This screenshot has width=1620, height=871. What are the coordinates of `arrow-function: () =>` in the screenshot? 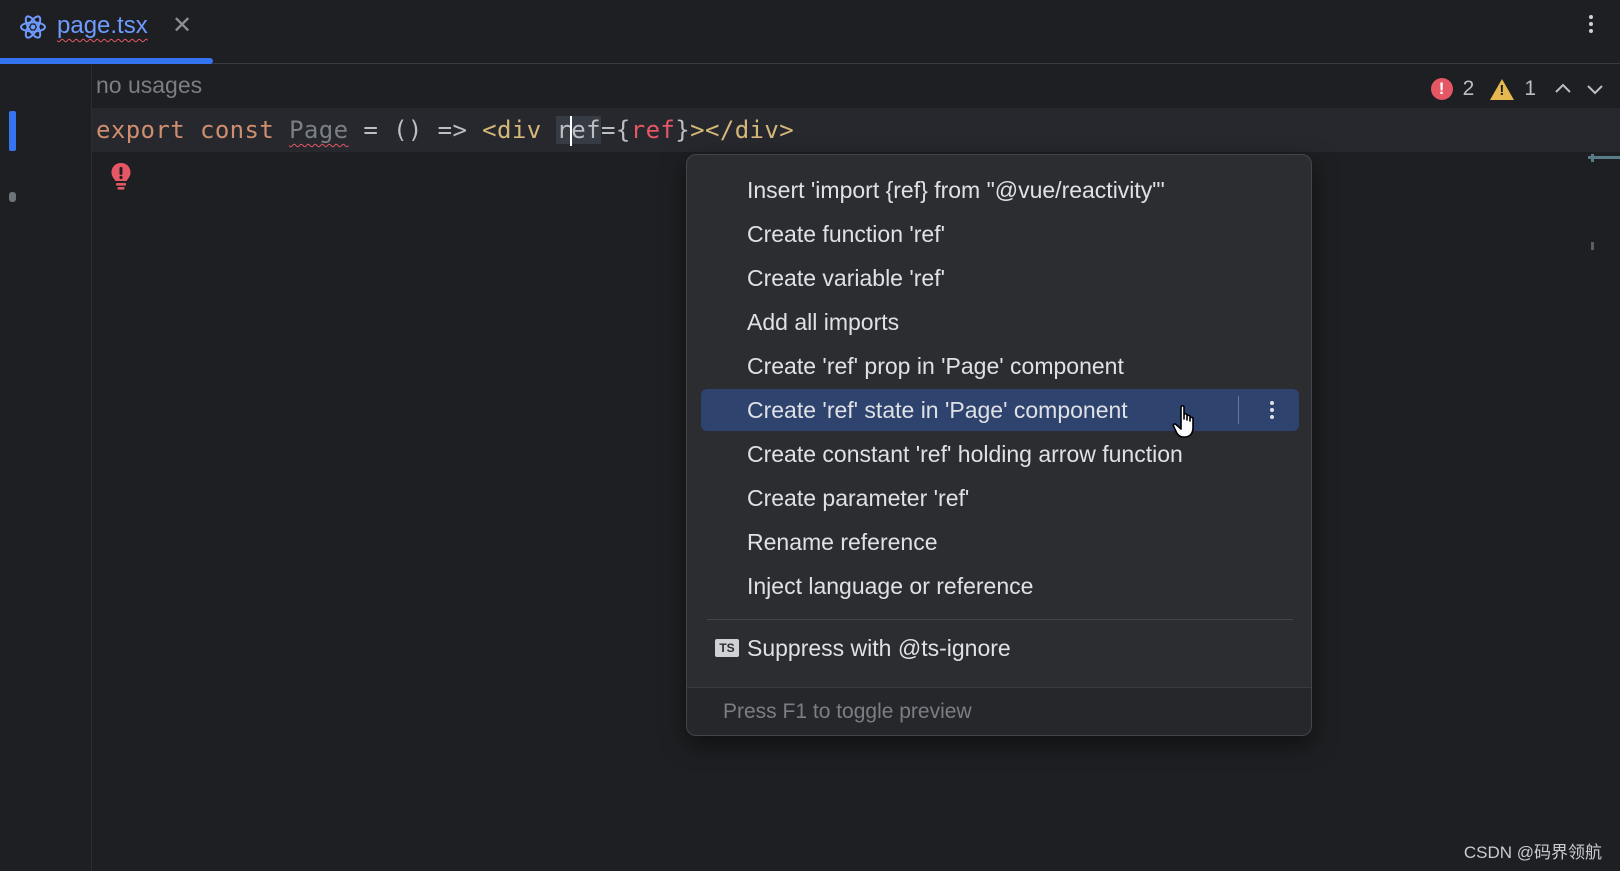 It's located at (430, 130).